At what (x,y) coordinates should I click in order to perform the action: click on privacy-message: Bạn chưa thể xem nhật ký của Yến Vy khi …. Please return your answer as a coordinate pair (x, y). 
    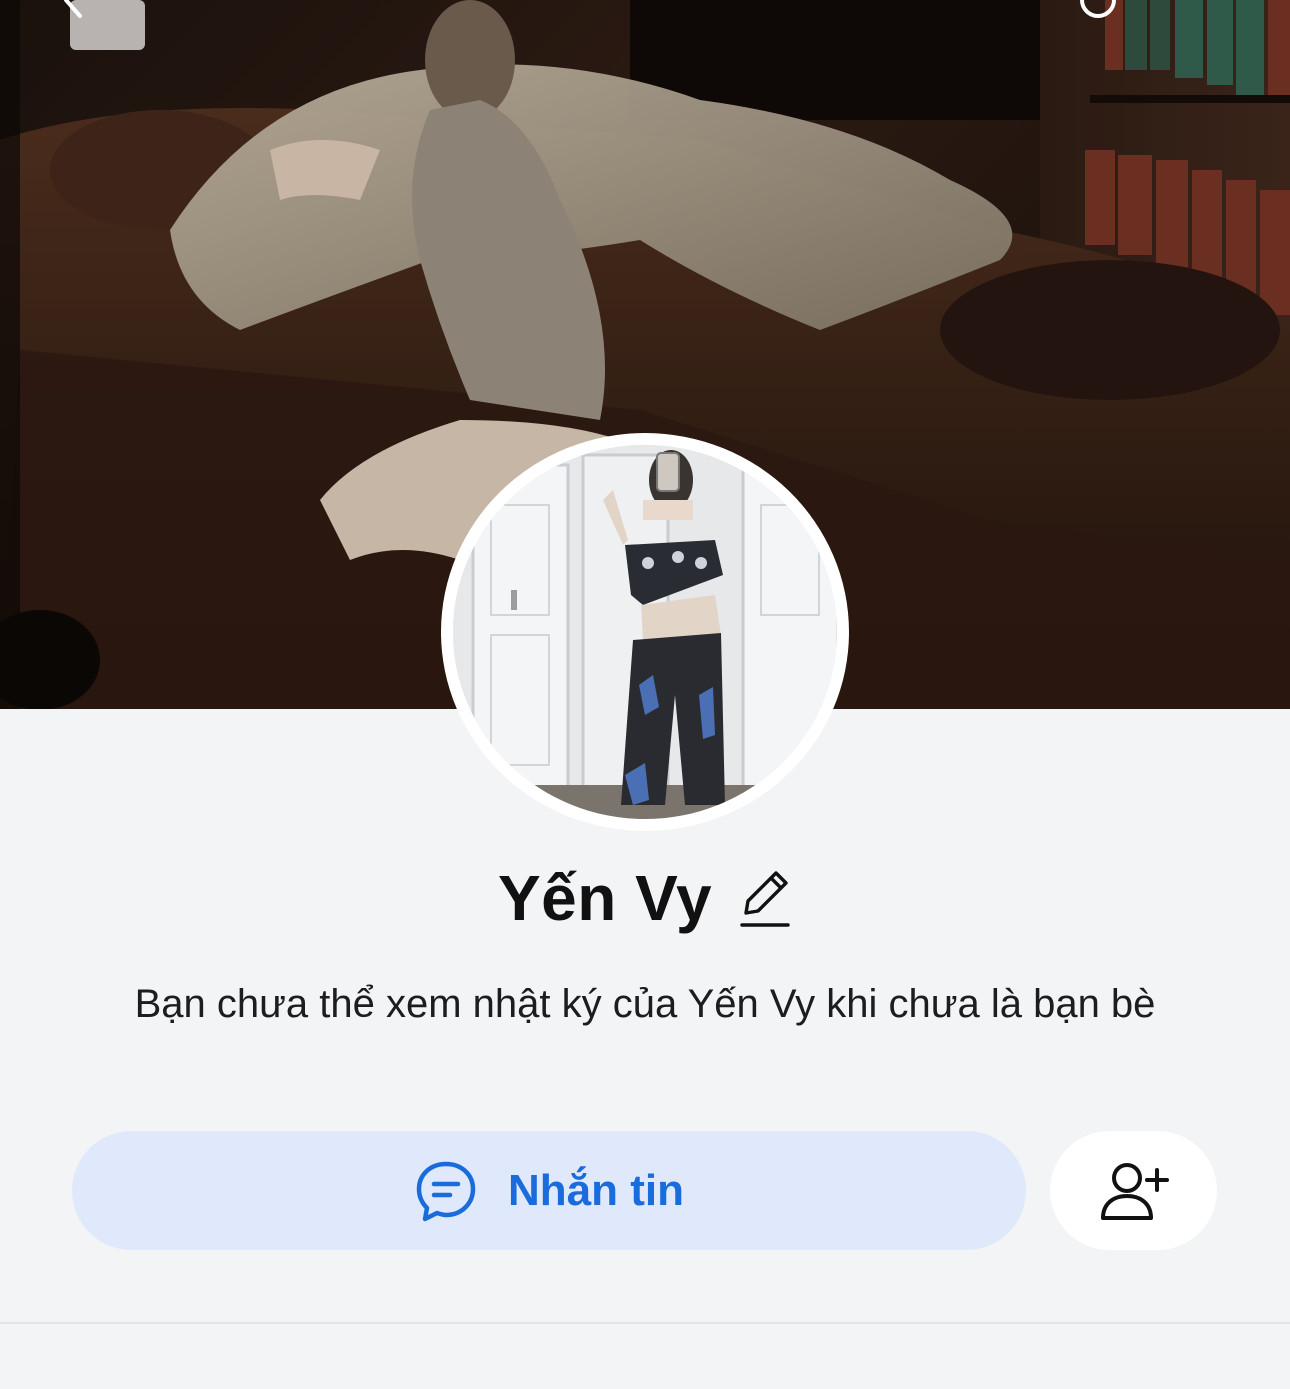
    Looking at the image, I should click on (645, 1004).